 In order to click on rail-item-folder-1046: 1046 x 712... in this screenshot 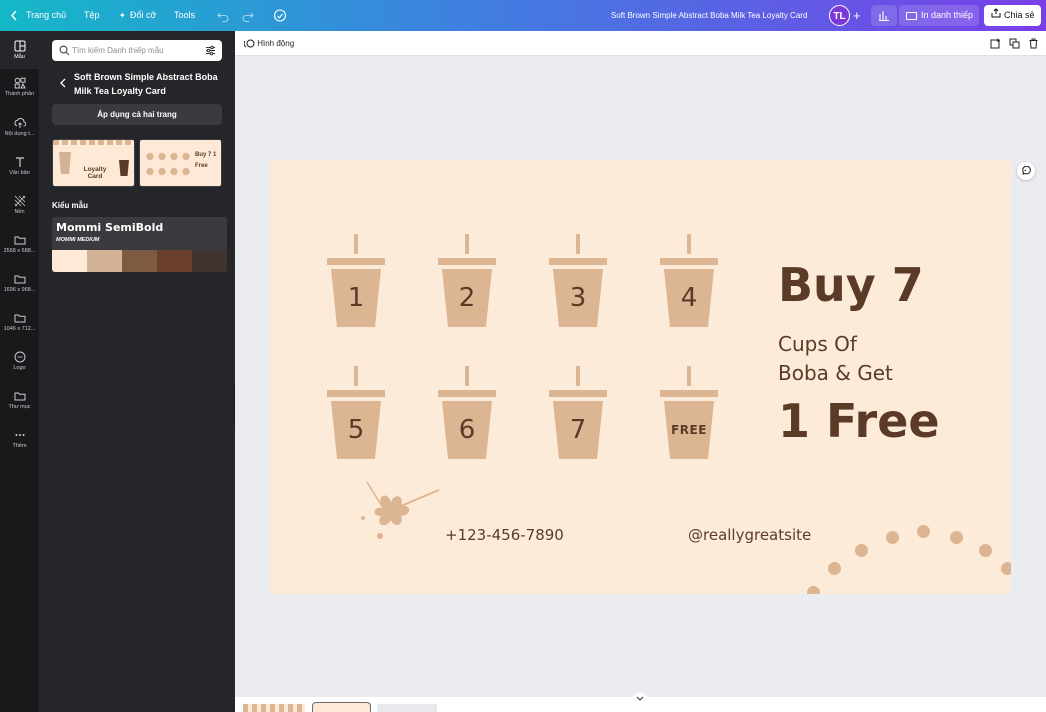, I will do `click(19, 322)`.